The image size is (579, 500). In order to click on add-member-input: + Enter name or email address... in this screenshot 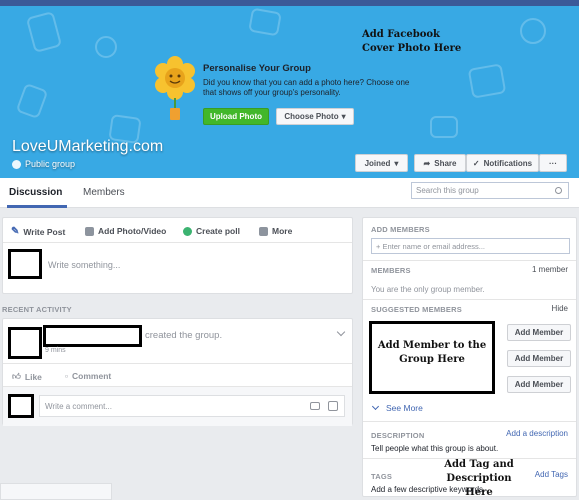, I will do `click(470, 246)`.